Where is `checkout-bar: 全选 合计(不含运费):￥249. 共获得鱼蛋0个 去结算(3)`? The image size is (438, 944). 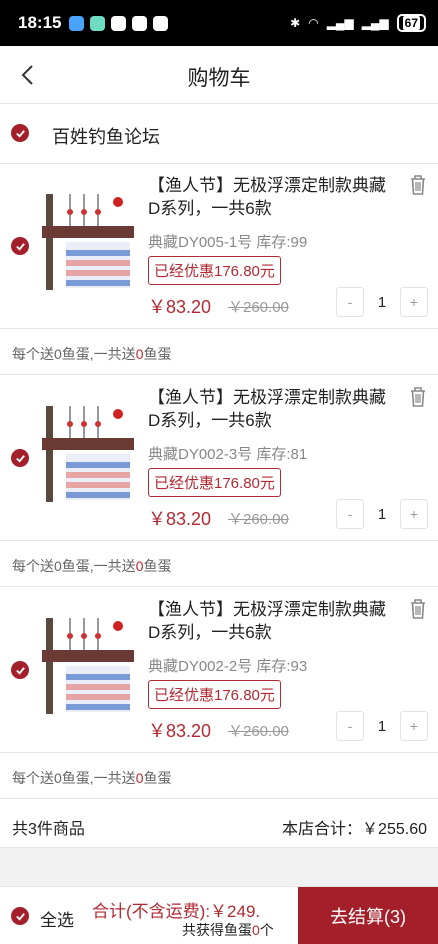
checkout-bar: 全选 合计(不含运费):￥249. 共获得鱼蛋0个 去结算(3) is located at coordinates (219, 915).